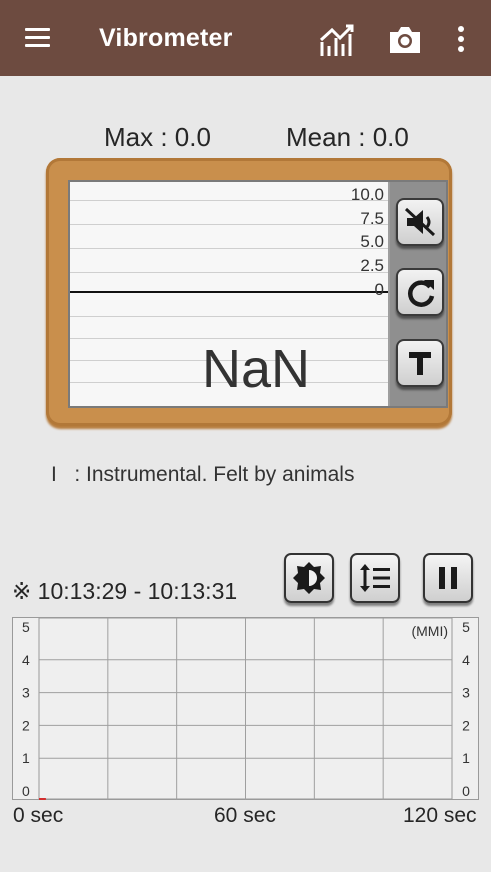 The height and width of the screenshot is (872, 491). I want to click on y-tick-label-left: 4, so click(26, 660).